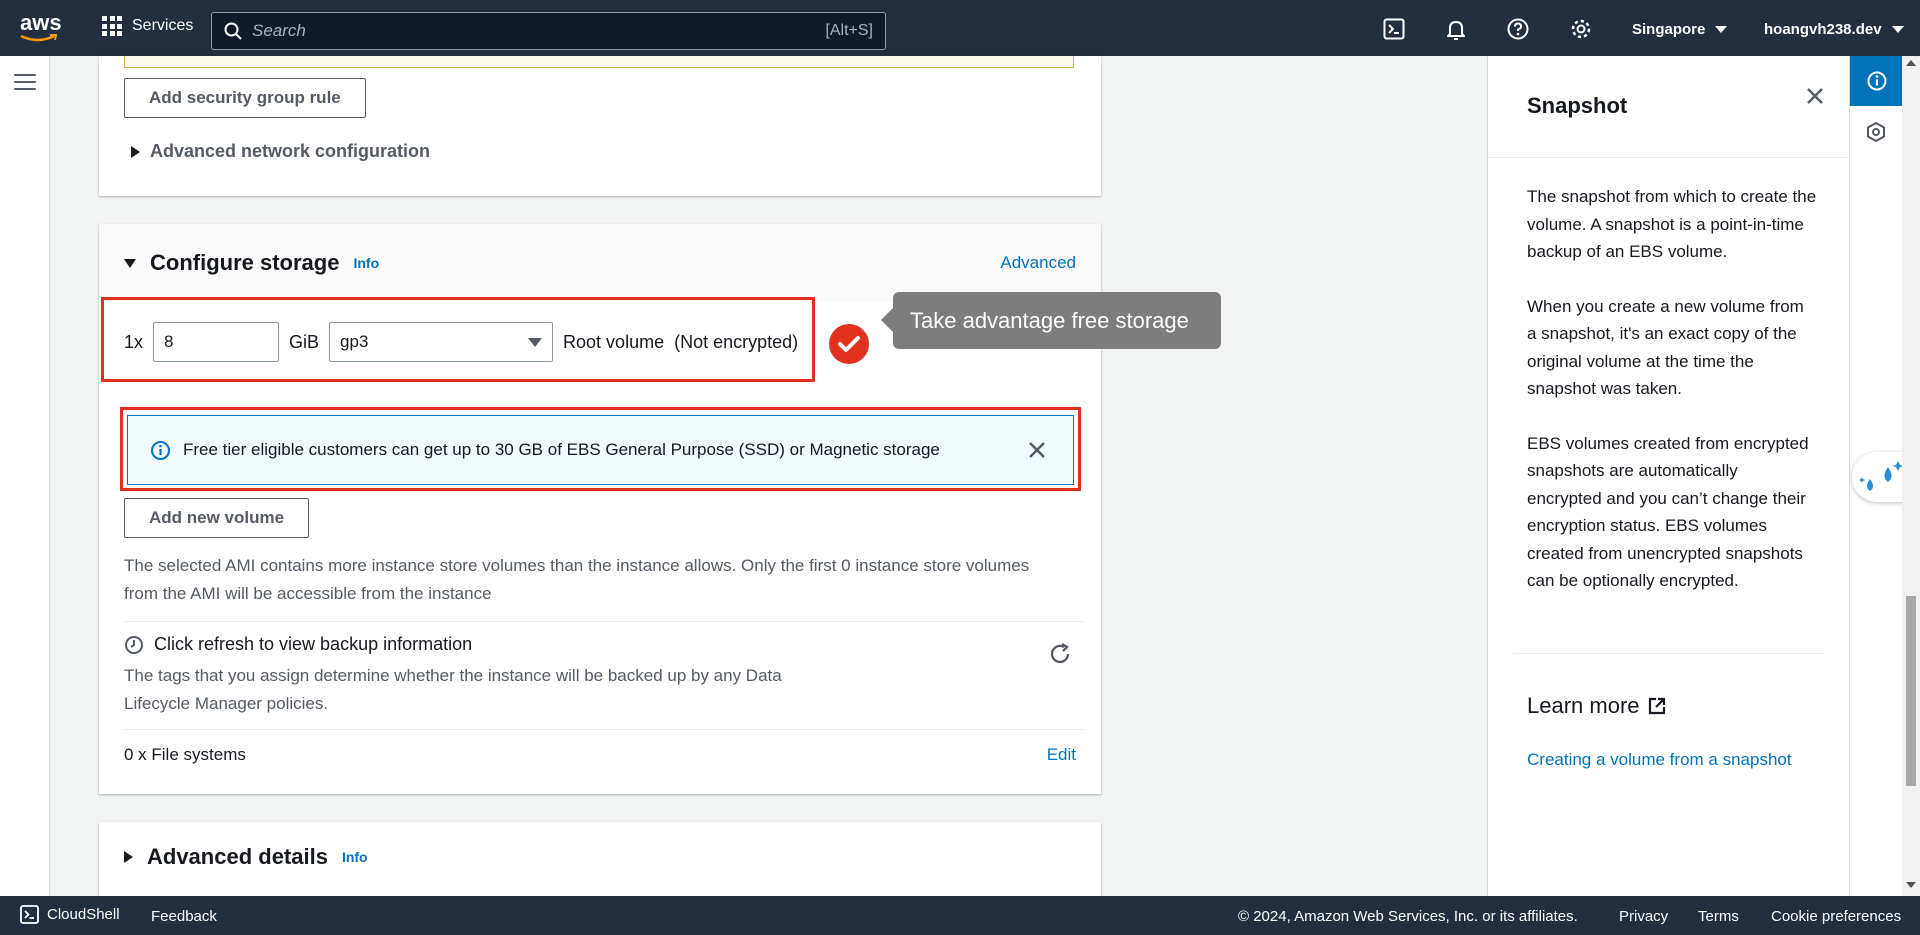 The image size is (1920, 935). Describe the element at coordinates (1669, 29) in the screenshot. I see `region-label: Singapore` at that location.